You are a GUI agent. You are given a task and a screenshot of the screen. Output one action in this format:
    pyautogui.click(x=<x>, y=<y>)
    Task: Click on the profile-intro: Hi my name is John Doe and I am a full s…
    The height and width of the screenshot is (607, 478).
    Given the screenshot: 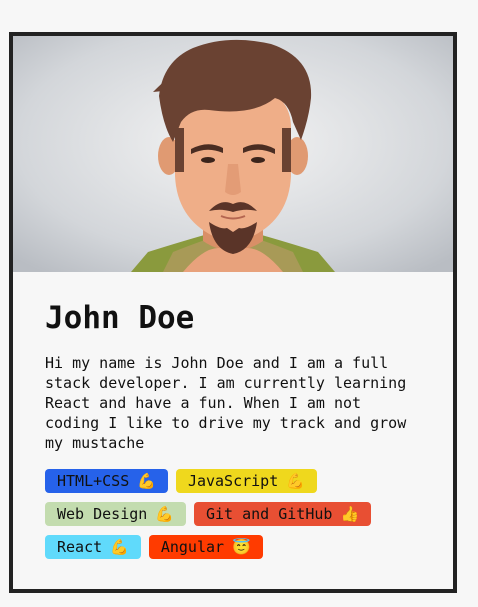 What is the action you would take?
    pyautogui.click(x=226, y=403)
    